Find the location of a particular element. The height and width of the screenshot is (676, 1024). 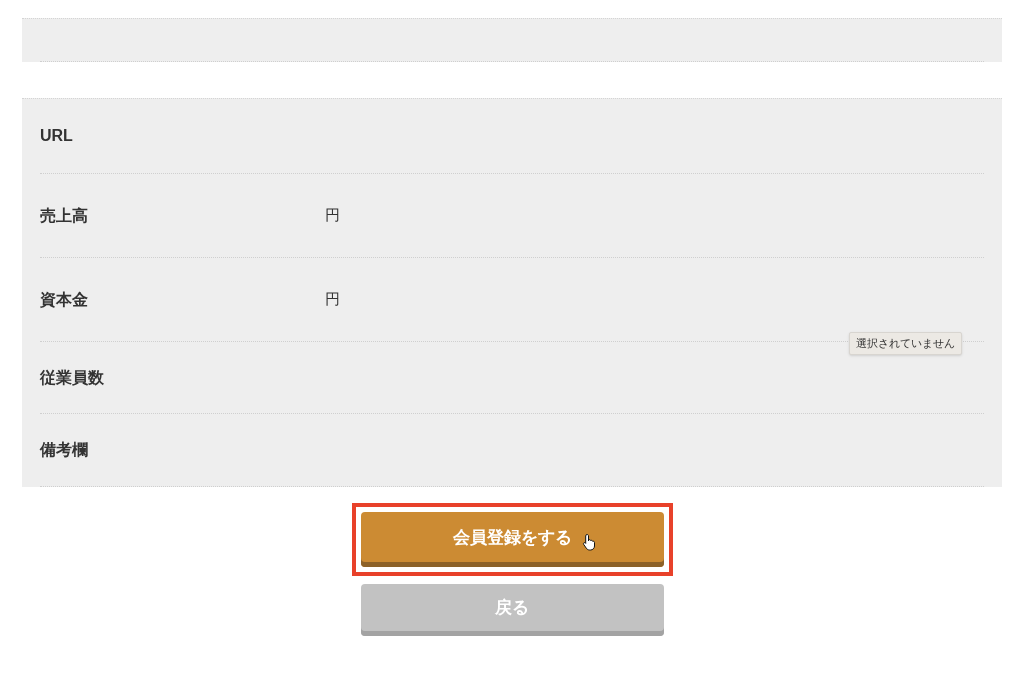

hand-cursor-icon is located at coordinates (589, 542).